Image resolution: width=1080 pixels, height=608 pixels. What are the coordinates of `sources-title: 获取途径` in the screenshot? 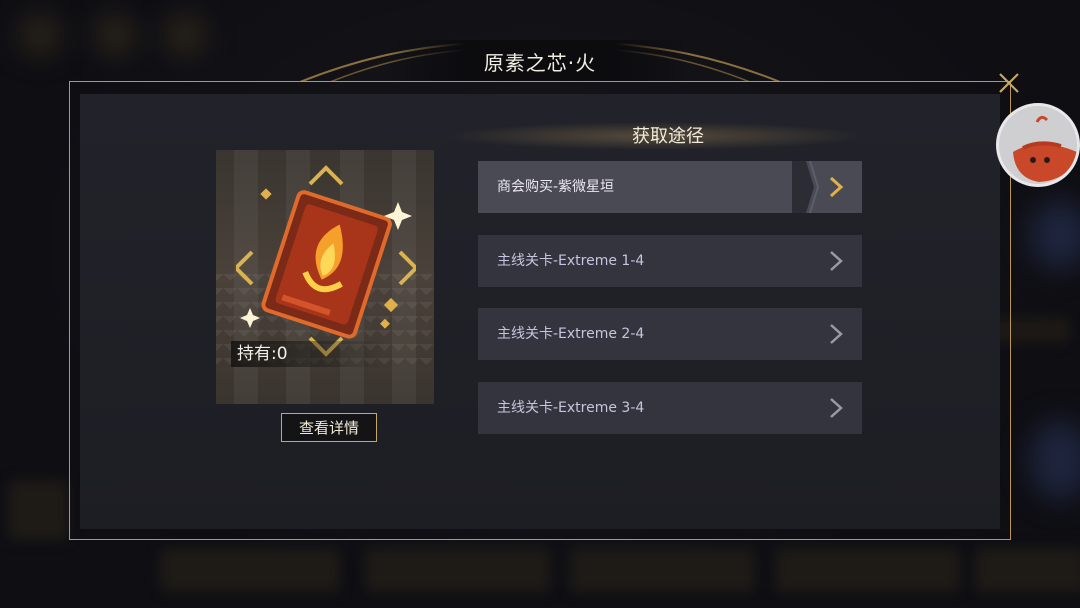 It's located at (668, 136).